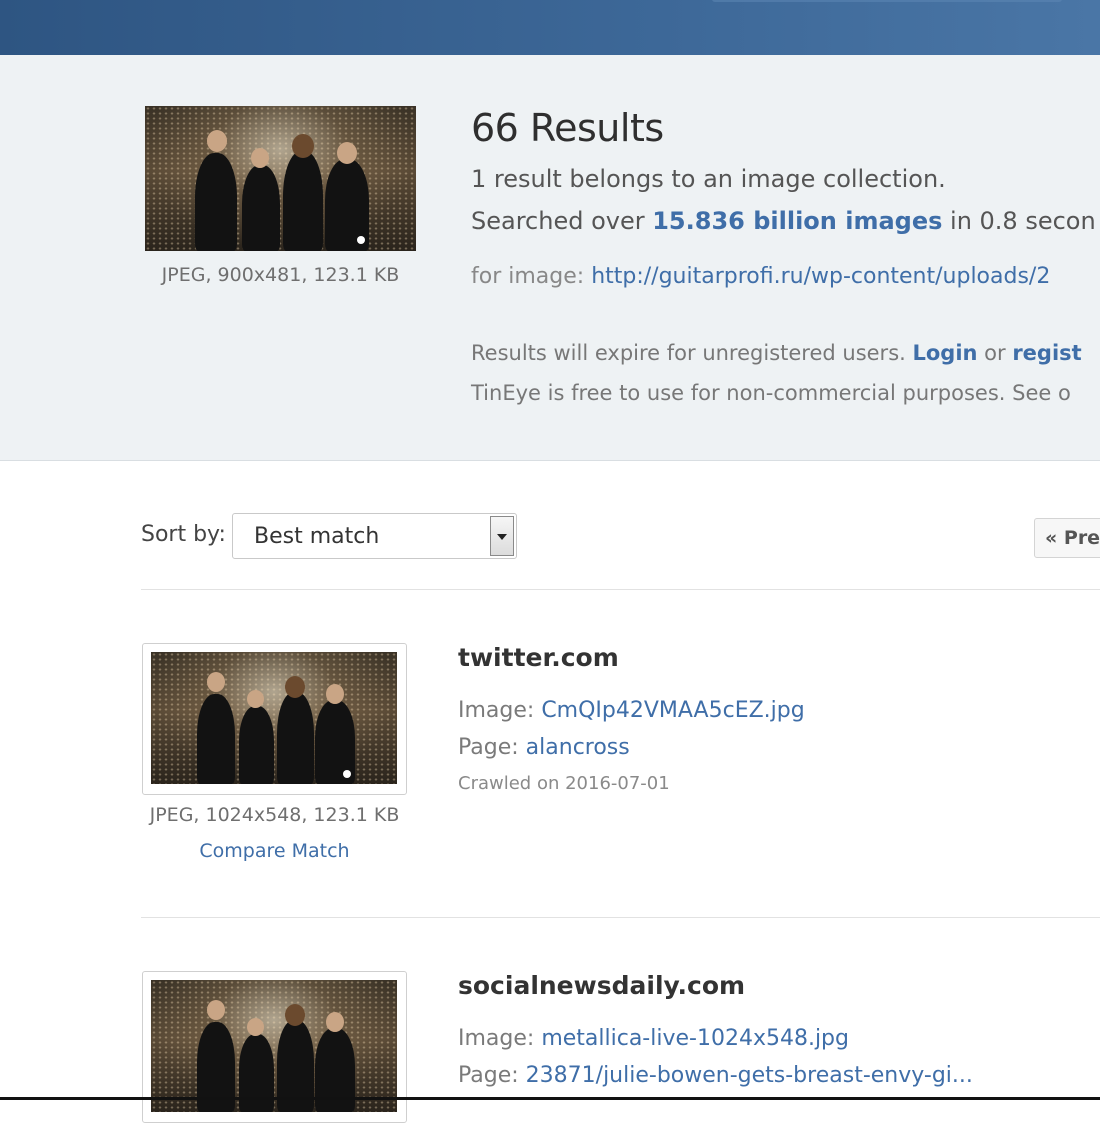 This screenshot has width=1100, height=1123. Describe the element at coordinates (995, 353) in the screenshot. I see `expire-or: or` at that location.